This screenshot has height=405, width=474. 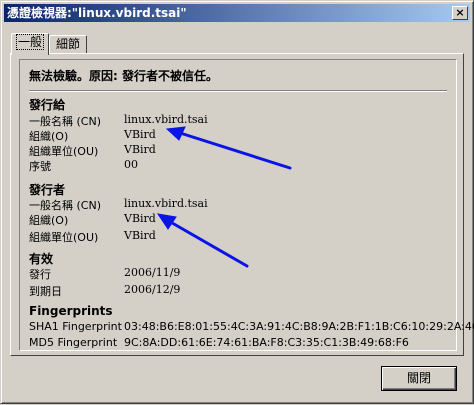 What do you see at coordinates (45, 291) in the screenshot?
I see `expires-on-label: 到期日` at bounding box center [45, 291].